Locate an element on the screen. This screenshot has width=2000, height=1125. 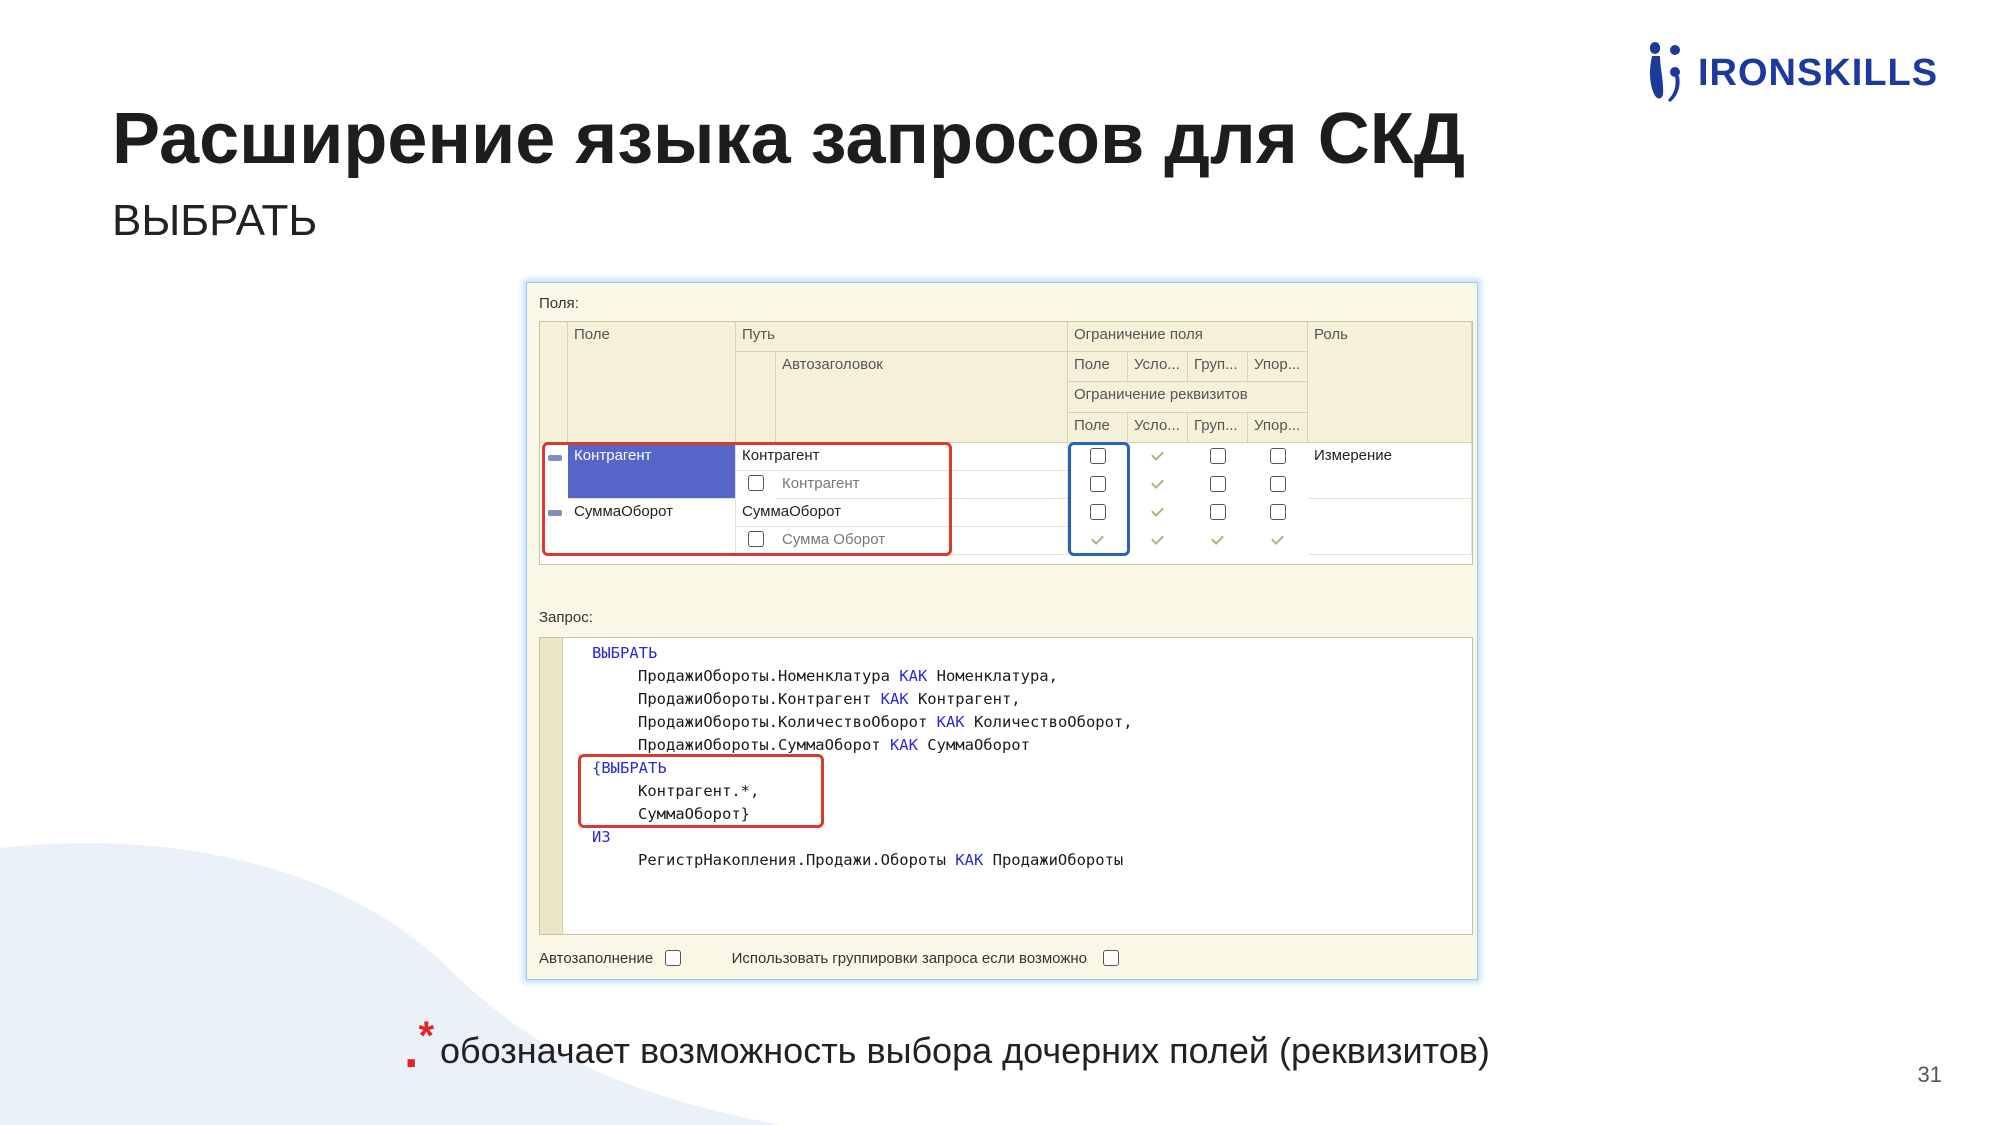
row-marker-header is located at coordinates (554, 382).